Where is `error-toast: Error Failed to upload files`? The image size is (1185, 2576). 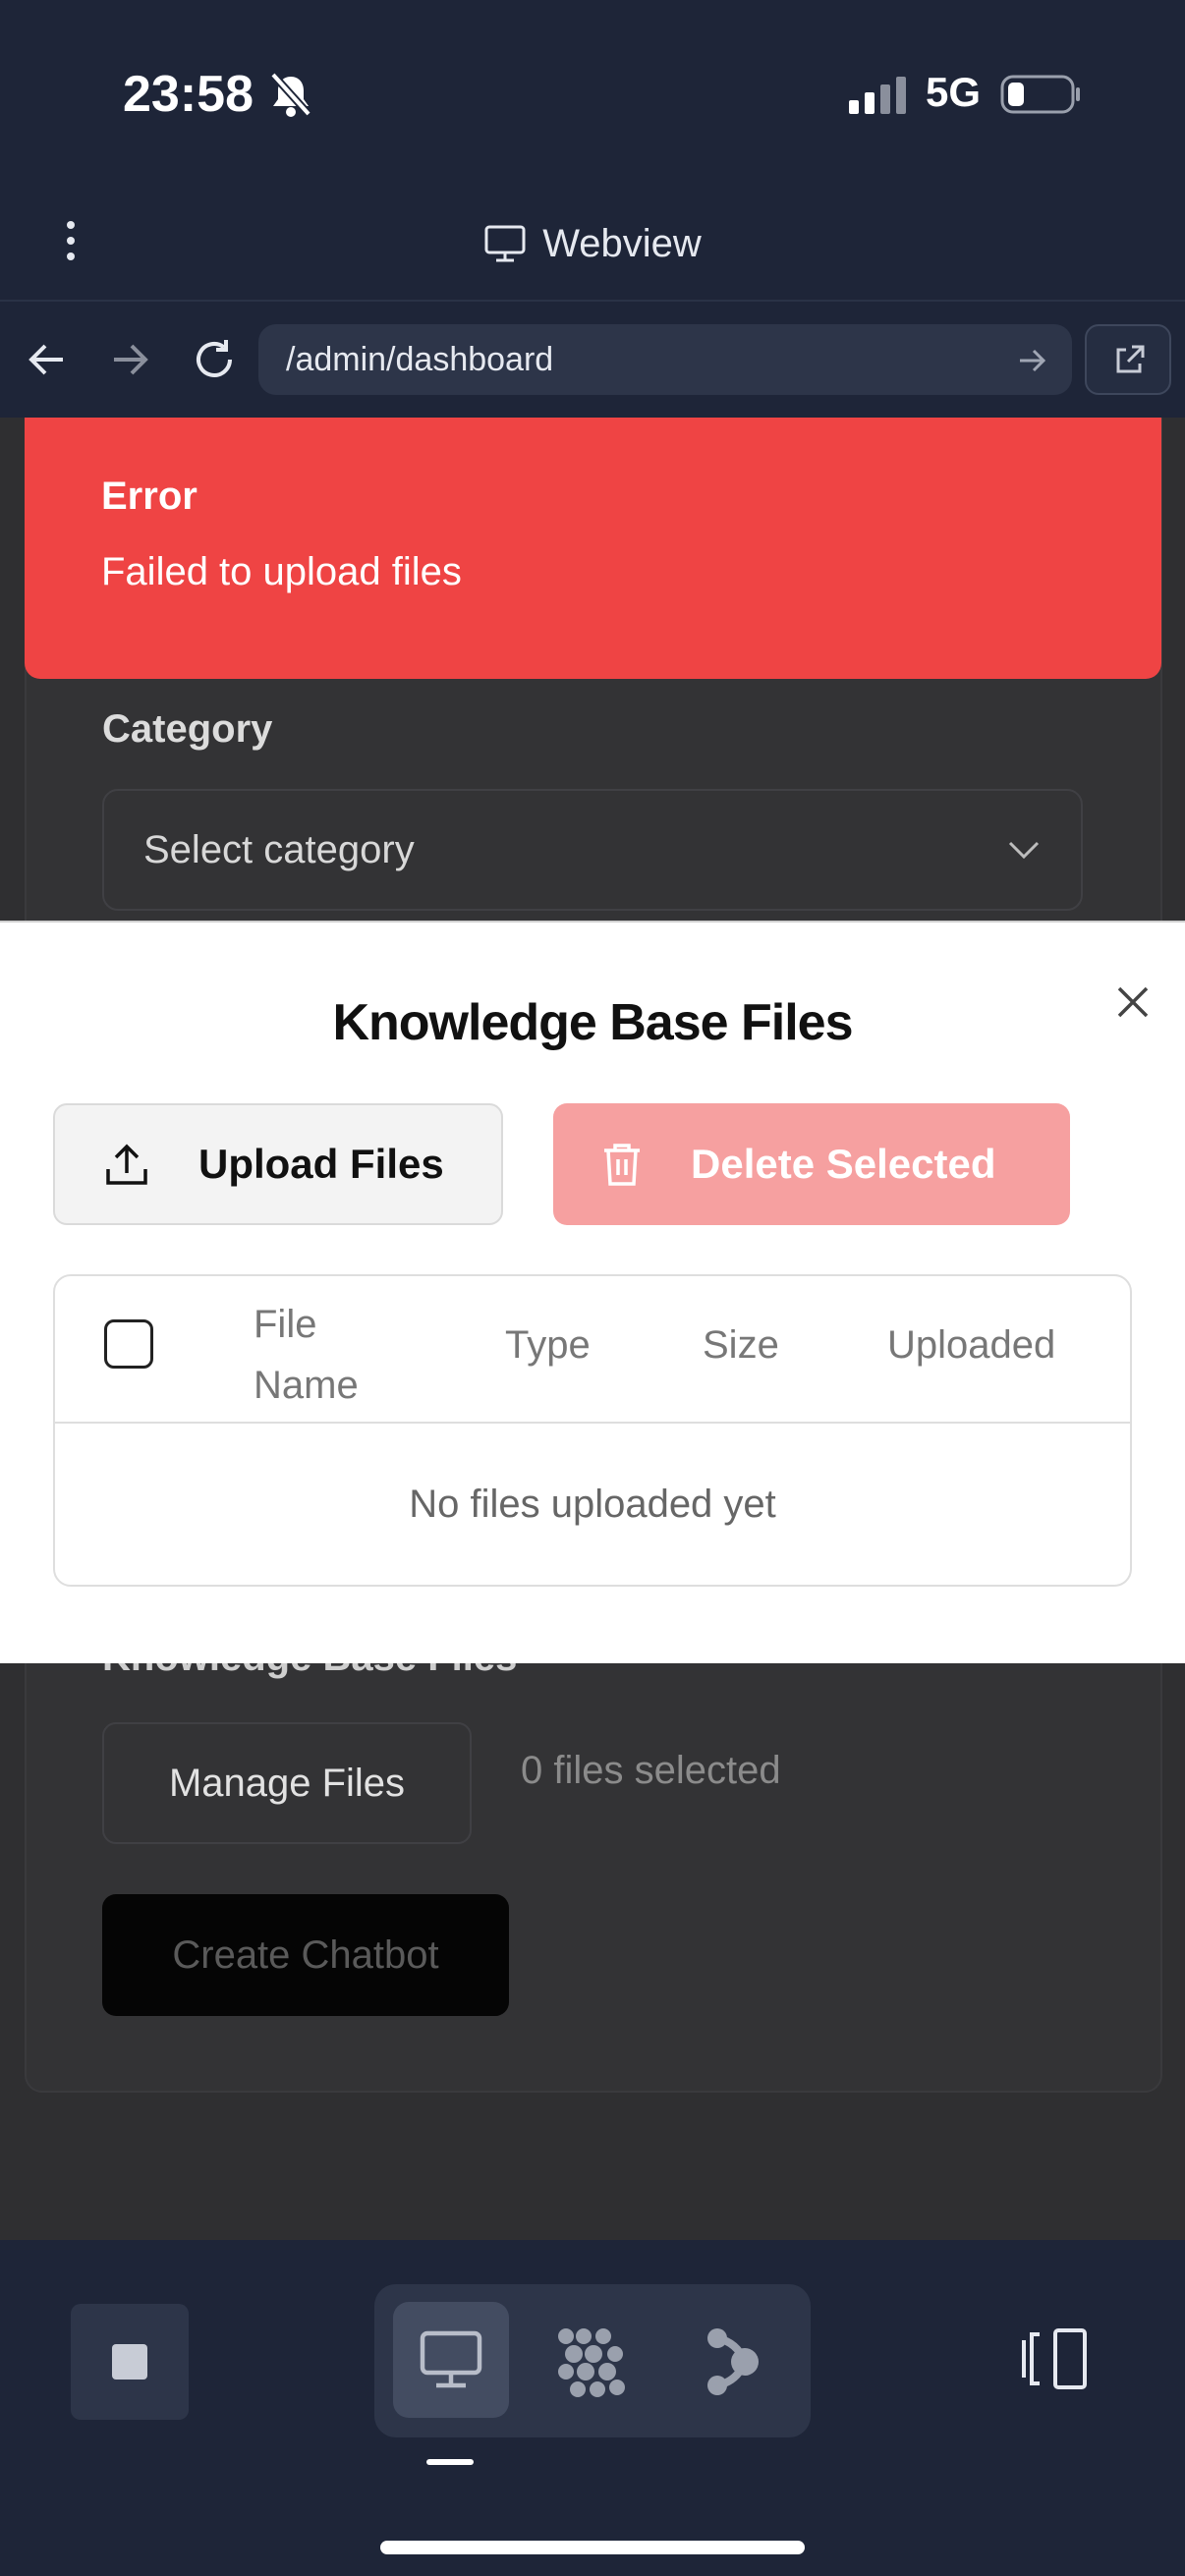
error-toast: Error Failed to upload files is located at coordinates (593, 548).